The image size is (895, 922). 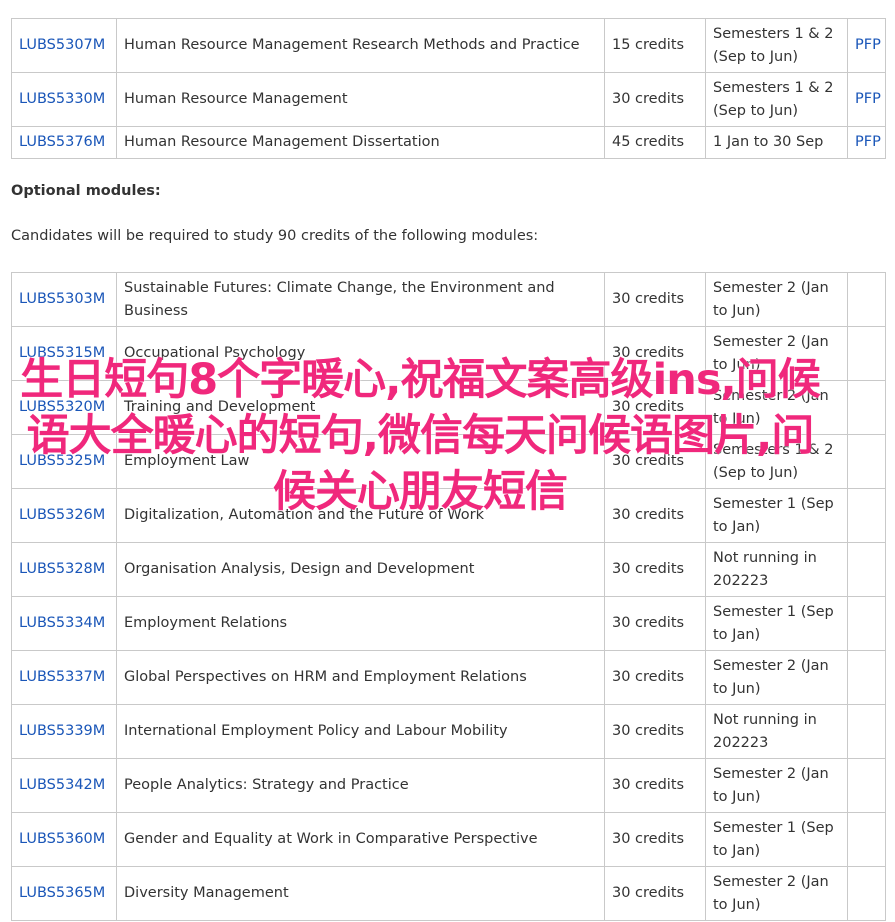 I want to click on module-code-link: LUBS5334M, so click(x=62, y=623).